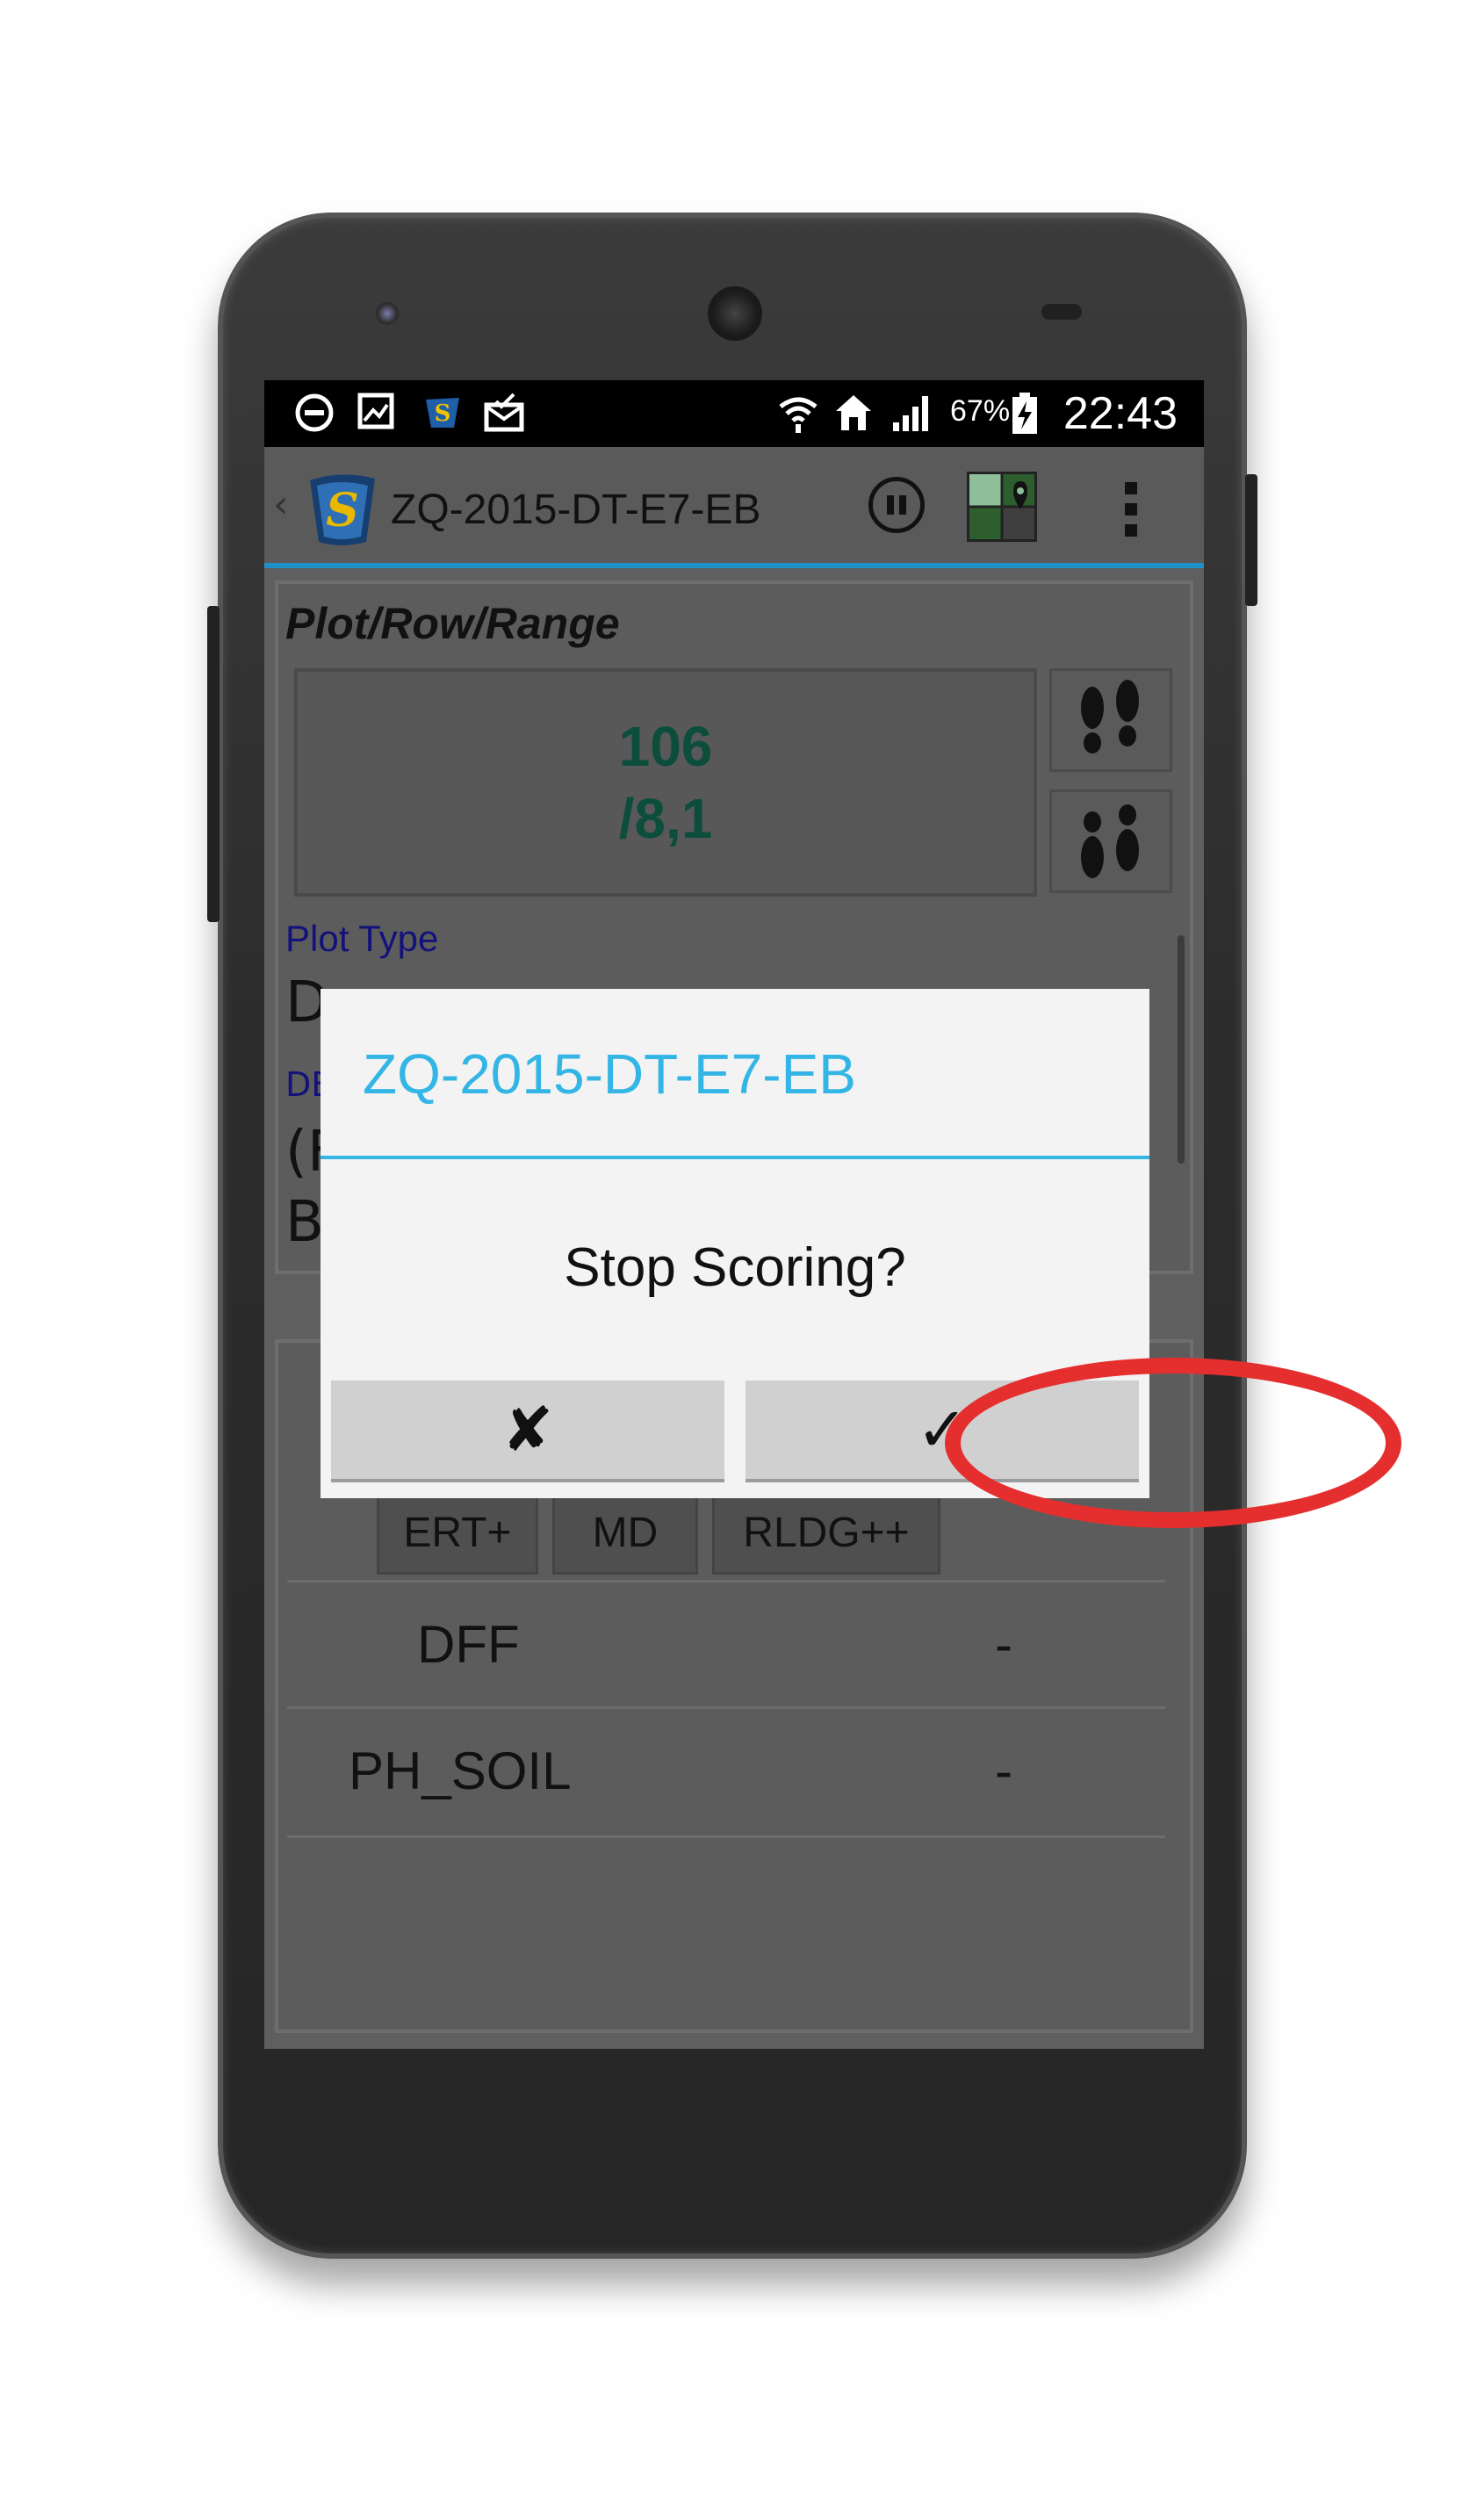  What do you see at coordinates (1120, 413) in the screenshot?
I see `status-clock: 22:43` at bounding box center [1120, 413].